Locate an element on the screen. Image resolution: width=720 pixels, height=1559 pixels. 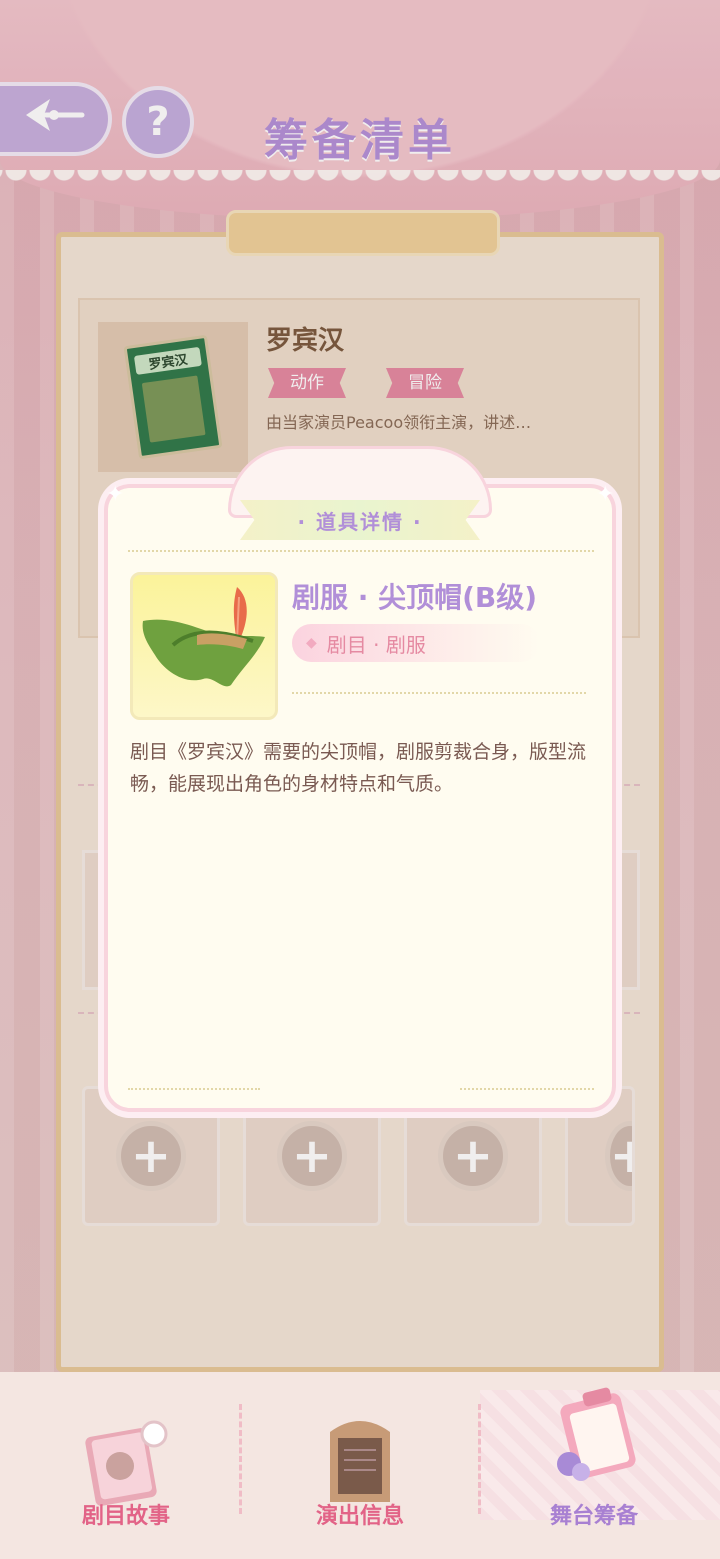
item-image is located at coordinates (204, 646).